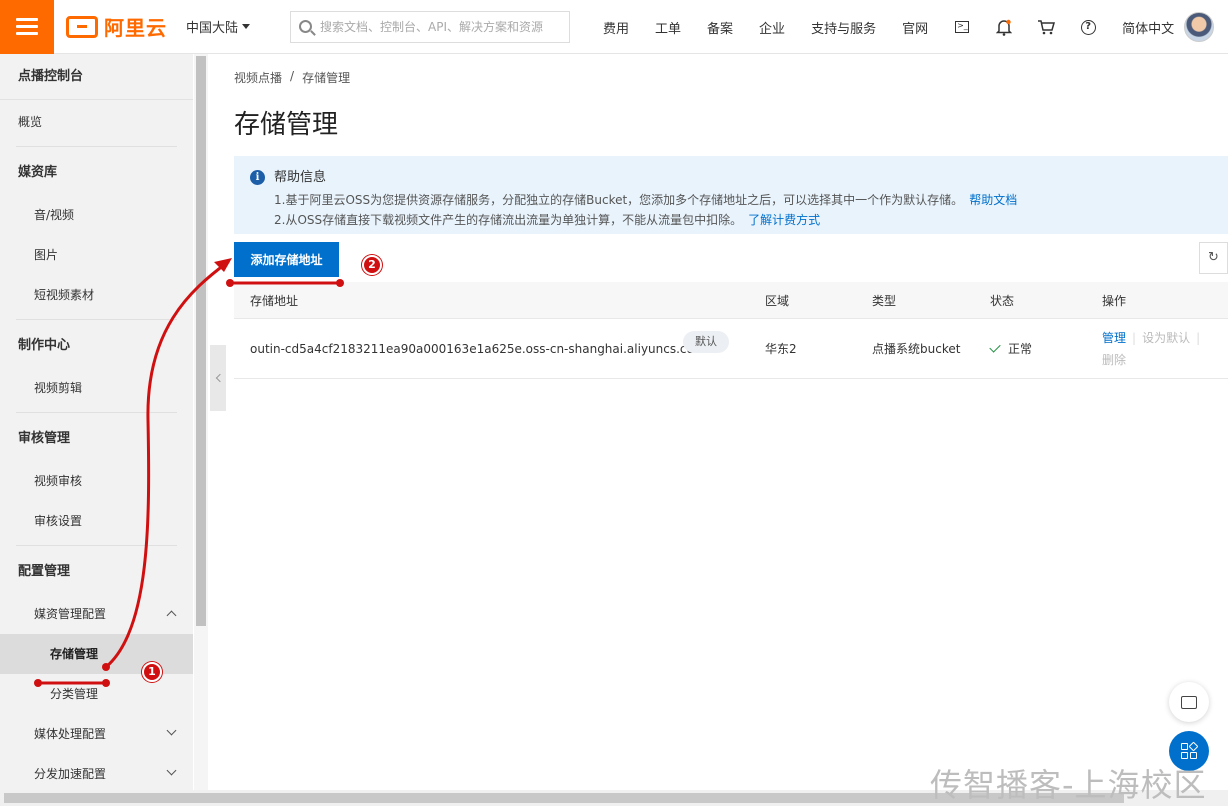 The image size is (1228, 806). I want to click on sidebar-group-distribution-config: 分发加速配置, so click(96, 774).